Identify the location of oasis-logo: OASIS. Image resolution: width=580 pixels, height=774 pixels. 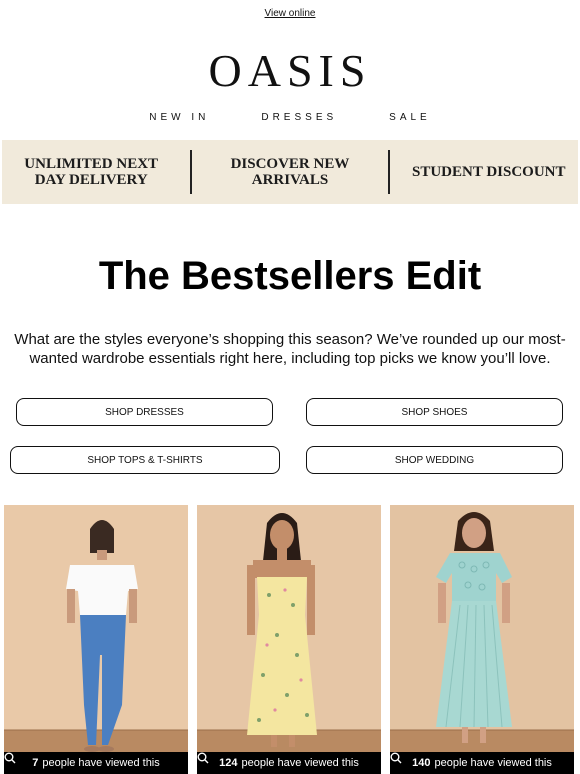
(290, 71).